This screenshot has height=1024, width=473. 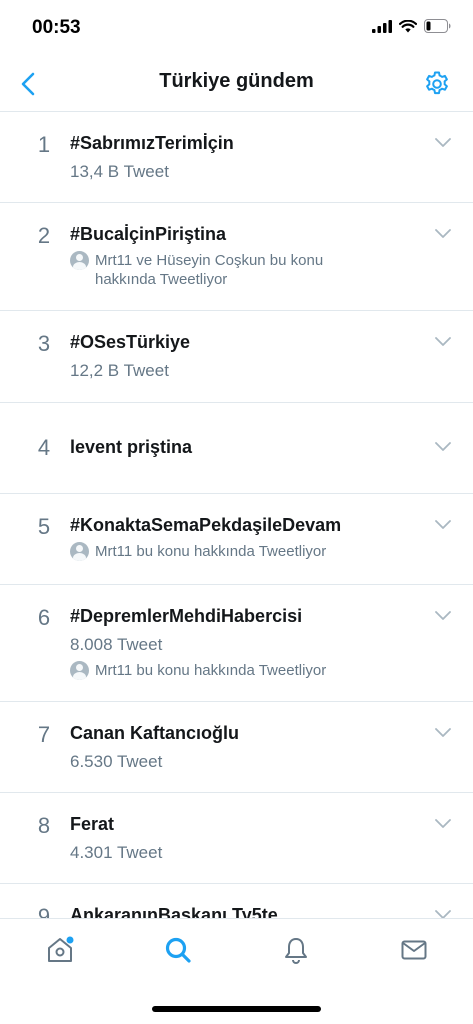 I want to click on tab-search, so click(x=178, y=950).